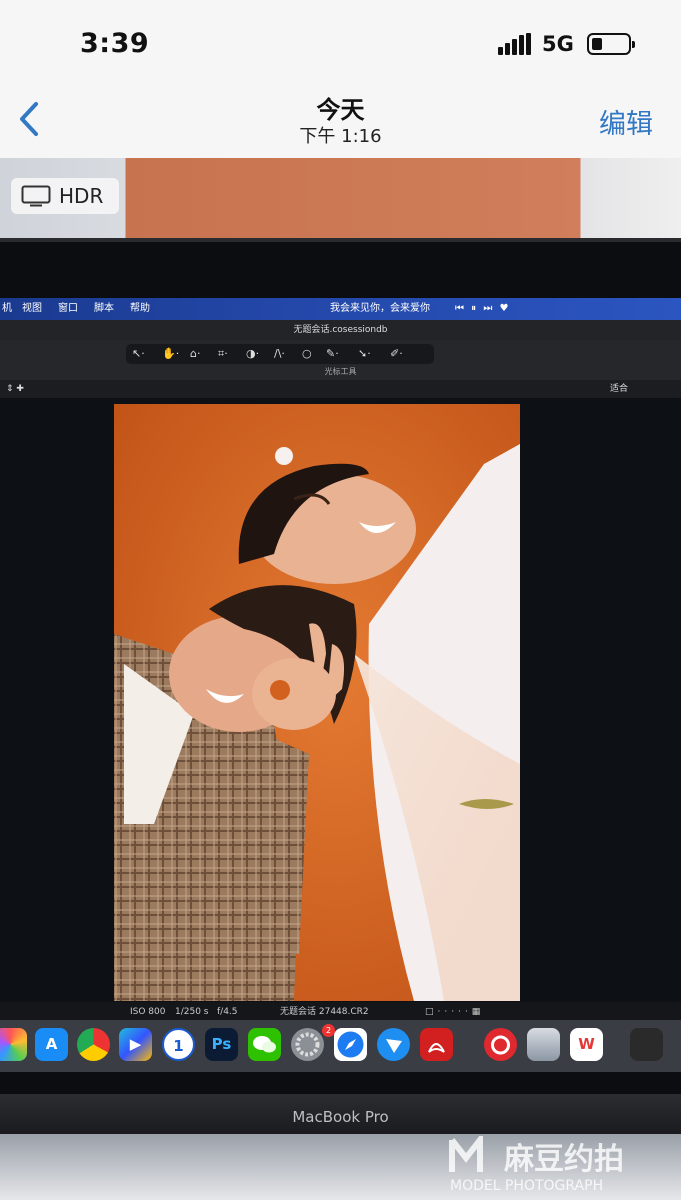  Describe the element at coordinates (178, 1044) in the screenshot. I see `1password-icon: 1` at that location.